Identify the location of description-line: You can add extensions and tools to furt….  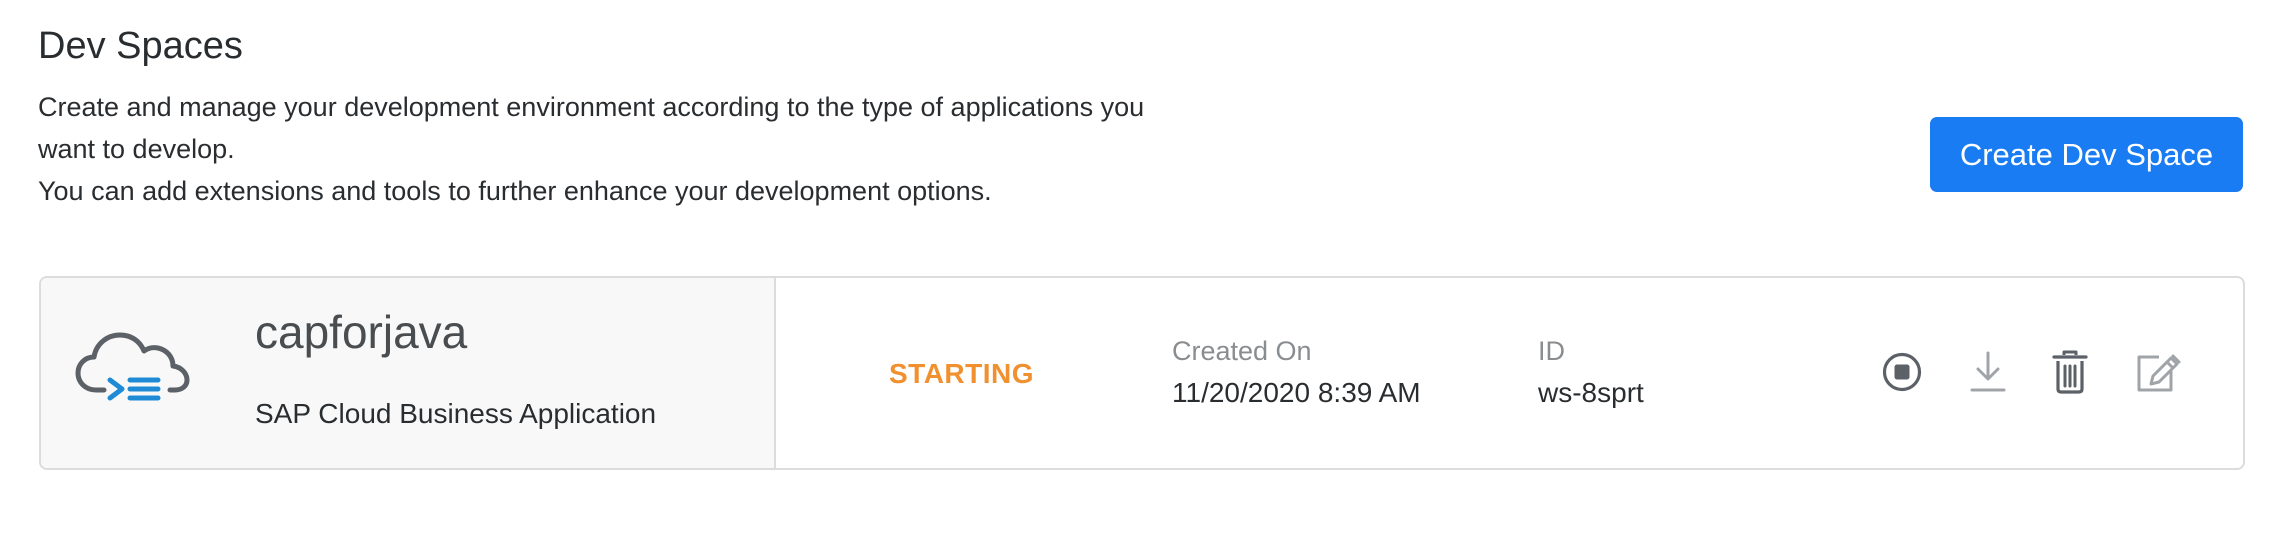
(515, 191).